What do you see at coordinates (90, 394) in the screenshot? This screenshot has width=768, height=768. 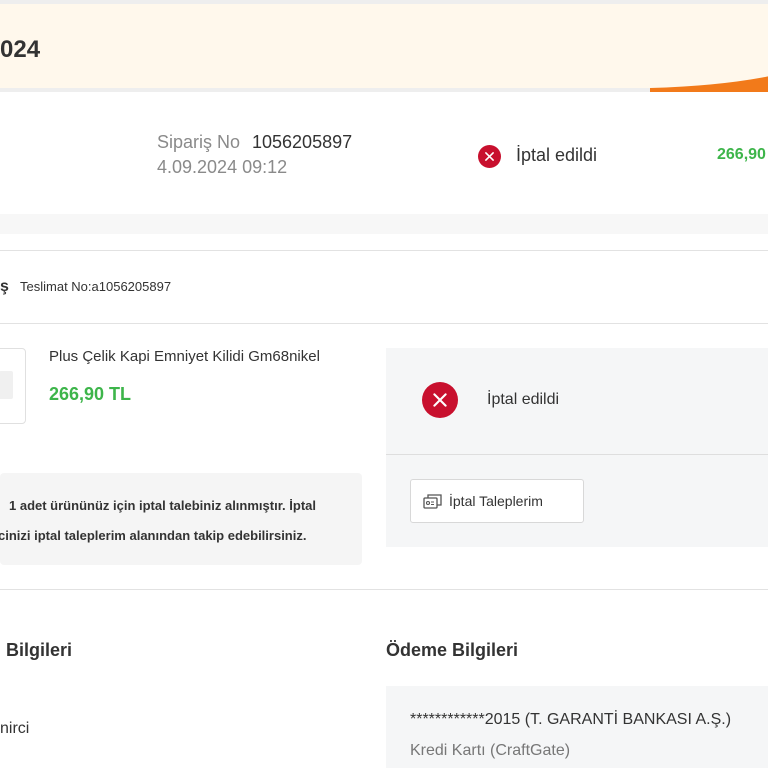 I see `product-price: 266,90 TL` at bounding box center [90, 394].